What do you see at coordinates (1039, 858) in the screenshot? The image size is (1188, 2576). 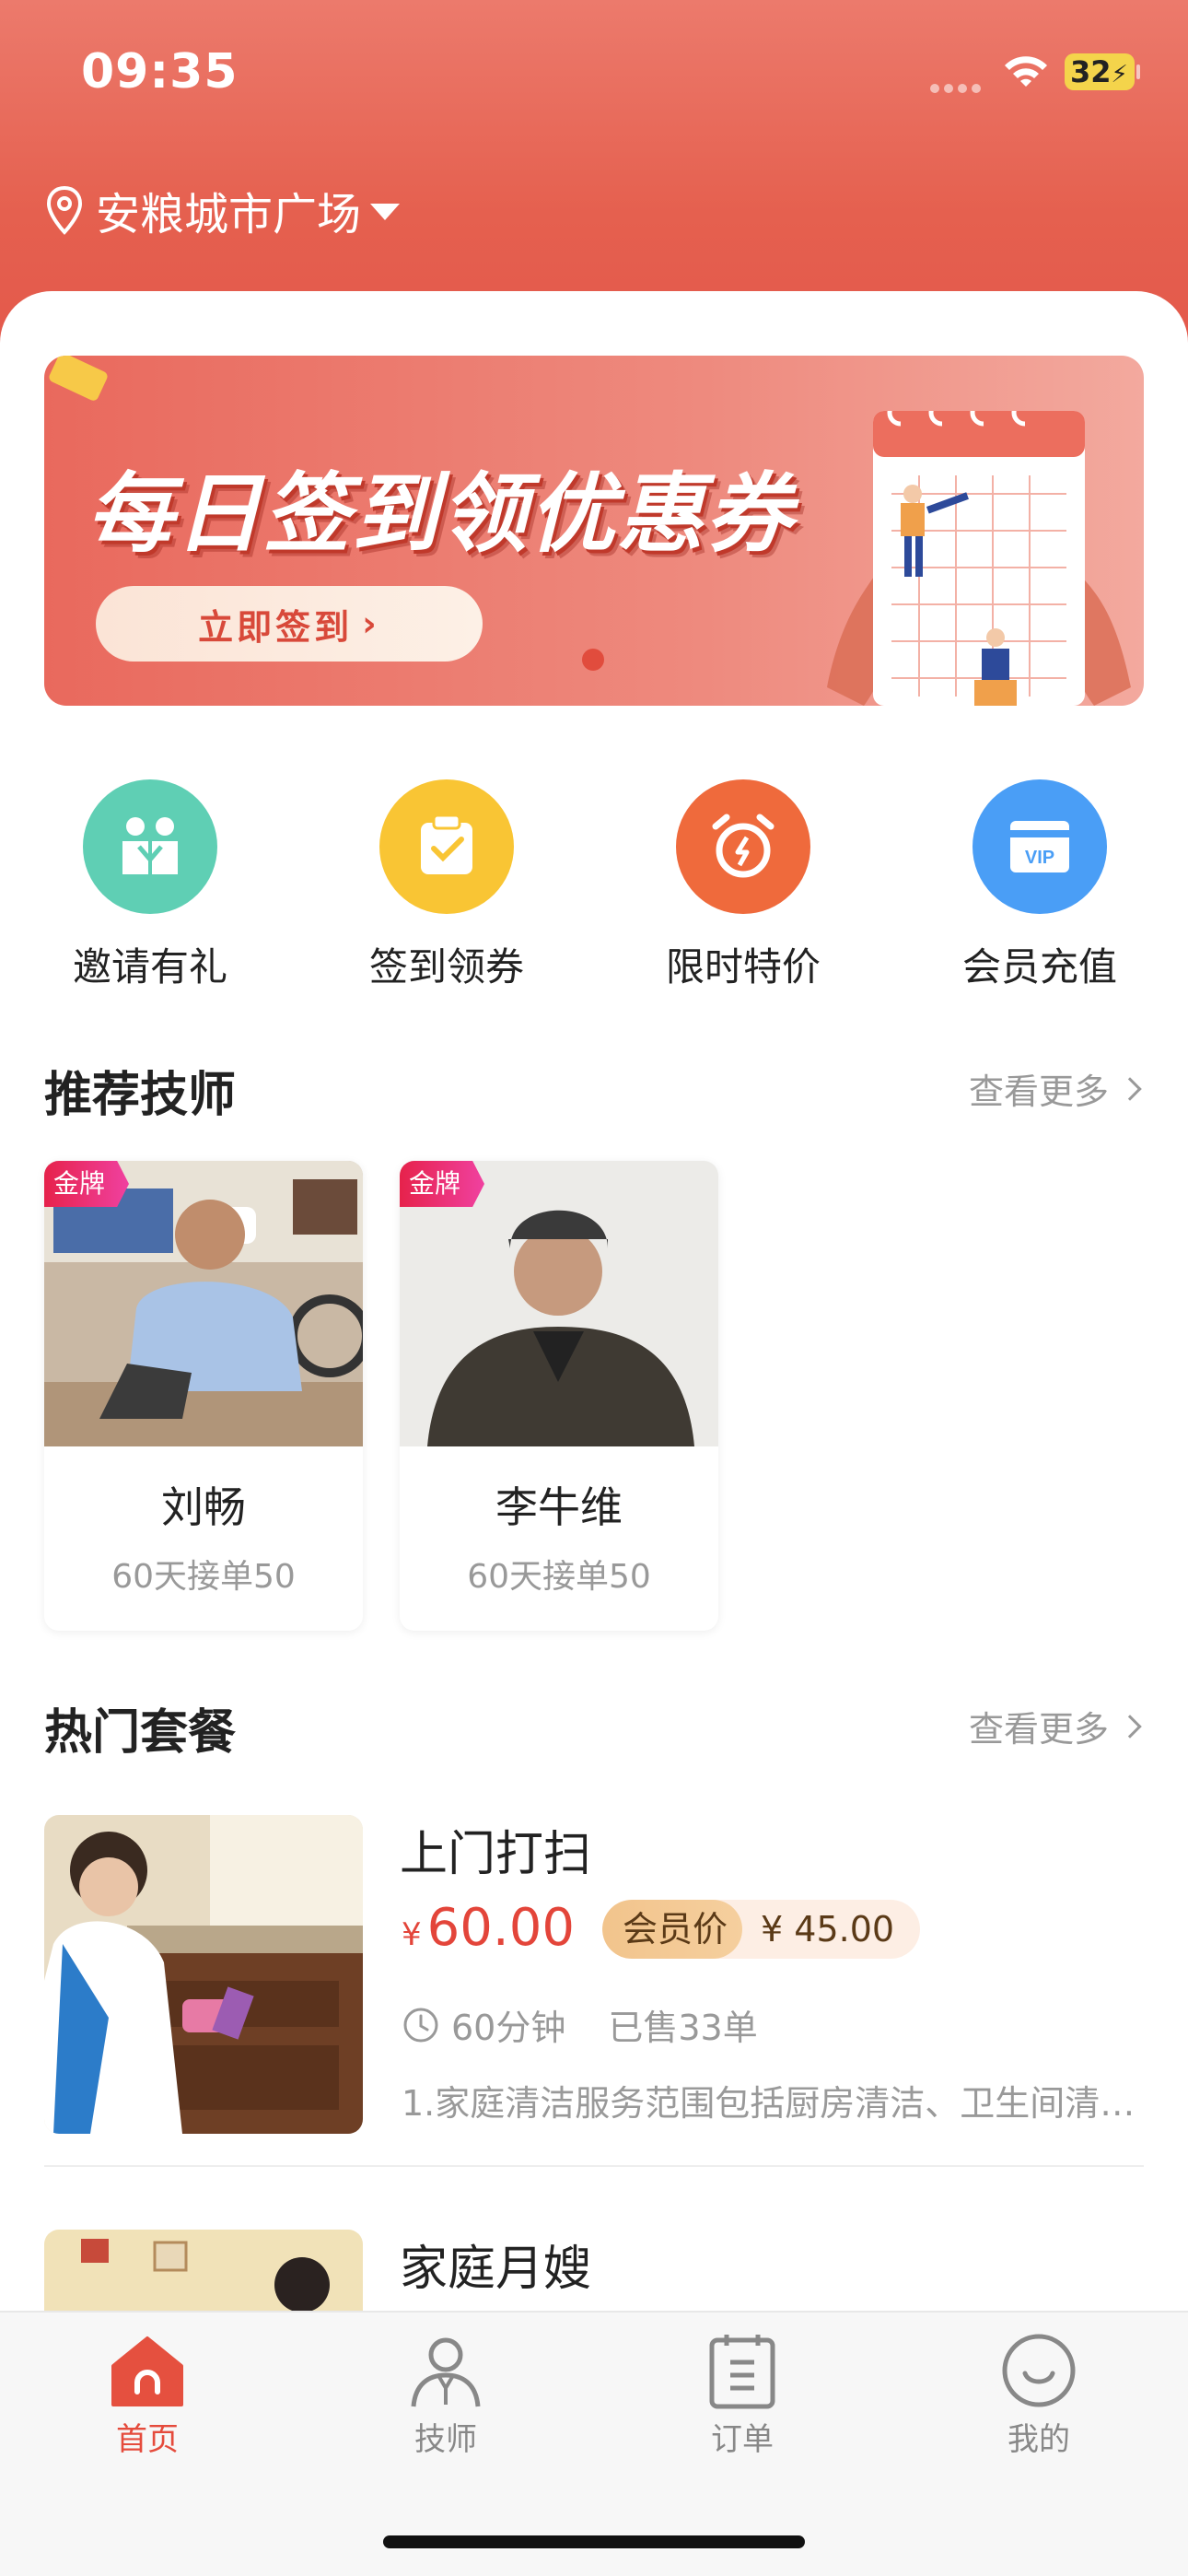 I see `svg-text: VIP` at bounding box center [1039, 858].